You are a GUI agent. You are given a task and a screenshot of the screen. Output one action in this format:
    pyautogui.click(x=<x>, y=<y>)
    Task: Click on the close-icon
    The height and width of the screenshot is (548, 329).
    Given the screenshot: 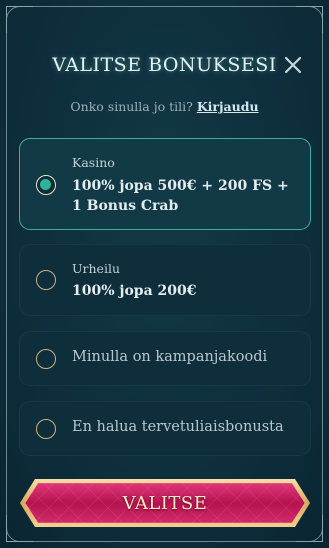 What is the action you would take?
    pyautogui.click(x=293, y=65)
    